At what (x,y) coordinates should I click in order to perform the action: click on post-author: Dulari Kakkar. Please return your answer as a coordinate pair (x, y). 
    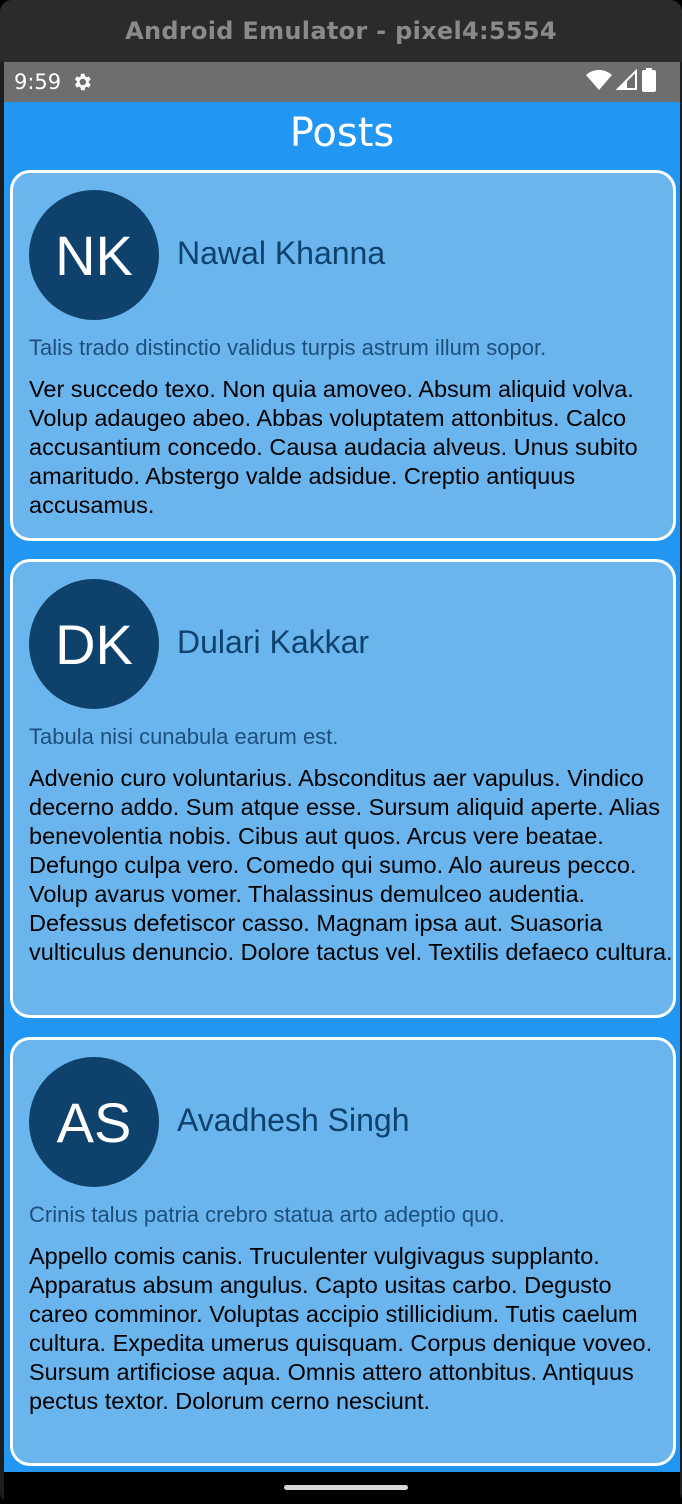
    Looking at the image, I should click on (273, 642).